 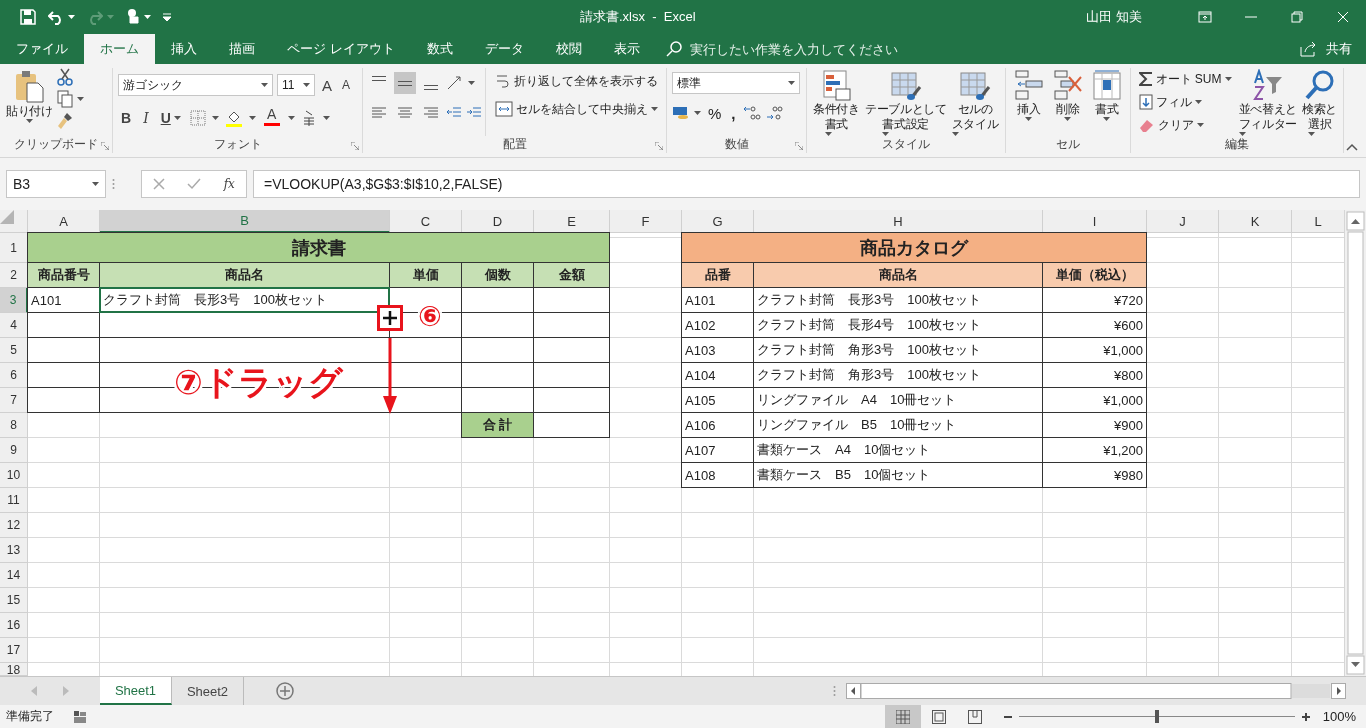 What do you see at coordinates (905, 102) in the screenshot?
I see `style-button: テーブルとして 書式設定` at bounding box center [905, 102].